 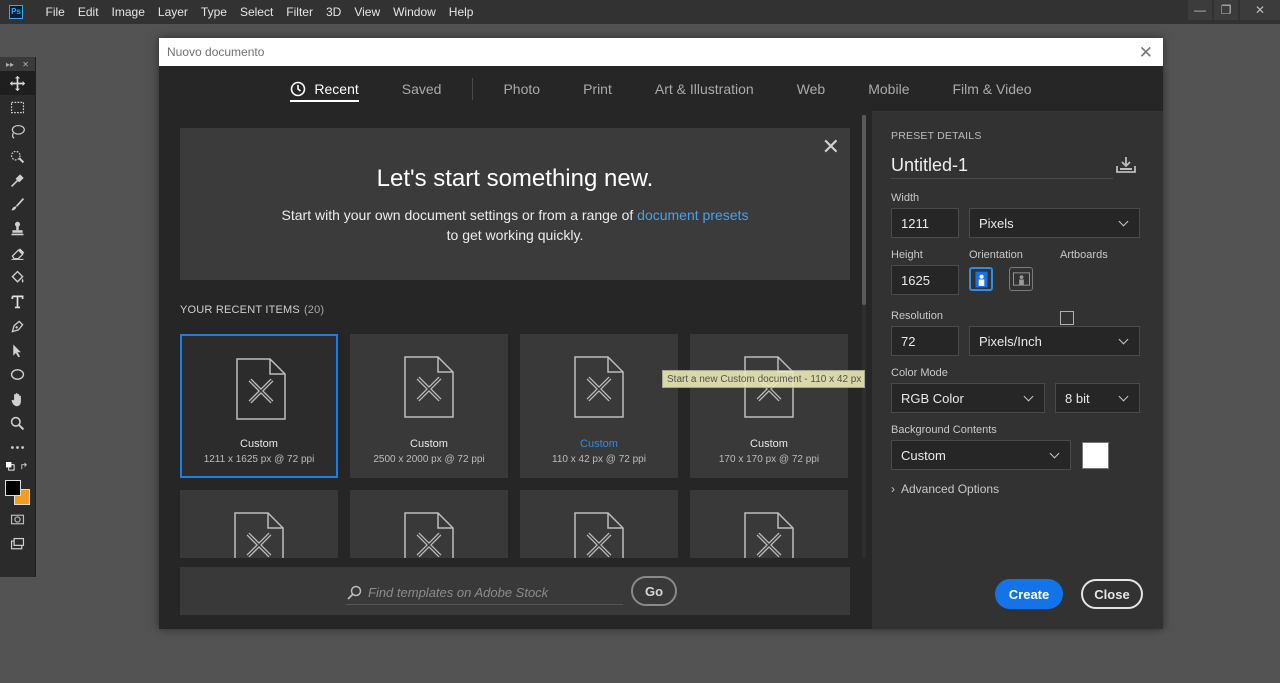 I want to click on tab-print: Print, so click(x=597, y=88).